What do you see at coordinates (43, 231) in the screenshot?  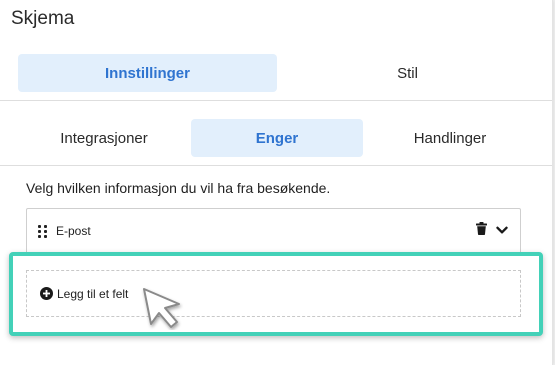 I see `drag-handle-icon` at bounding box center [43, 231].